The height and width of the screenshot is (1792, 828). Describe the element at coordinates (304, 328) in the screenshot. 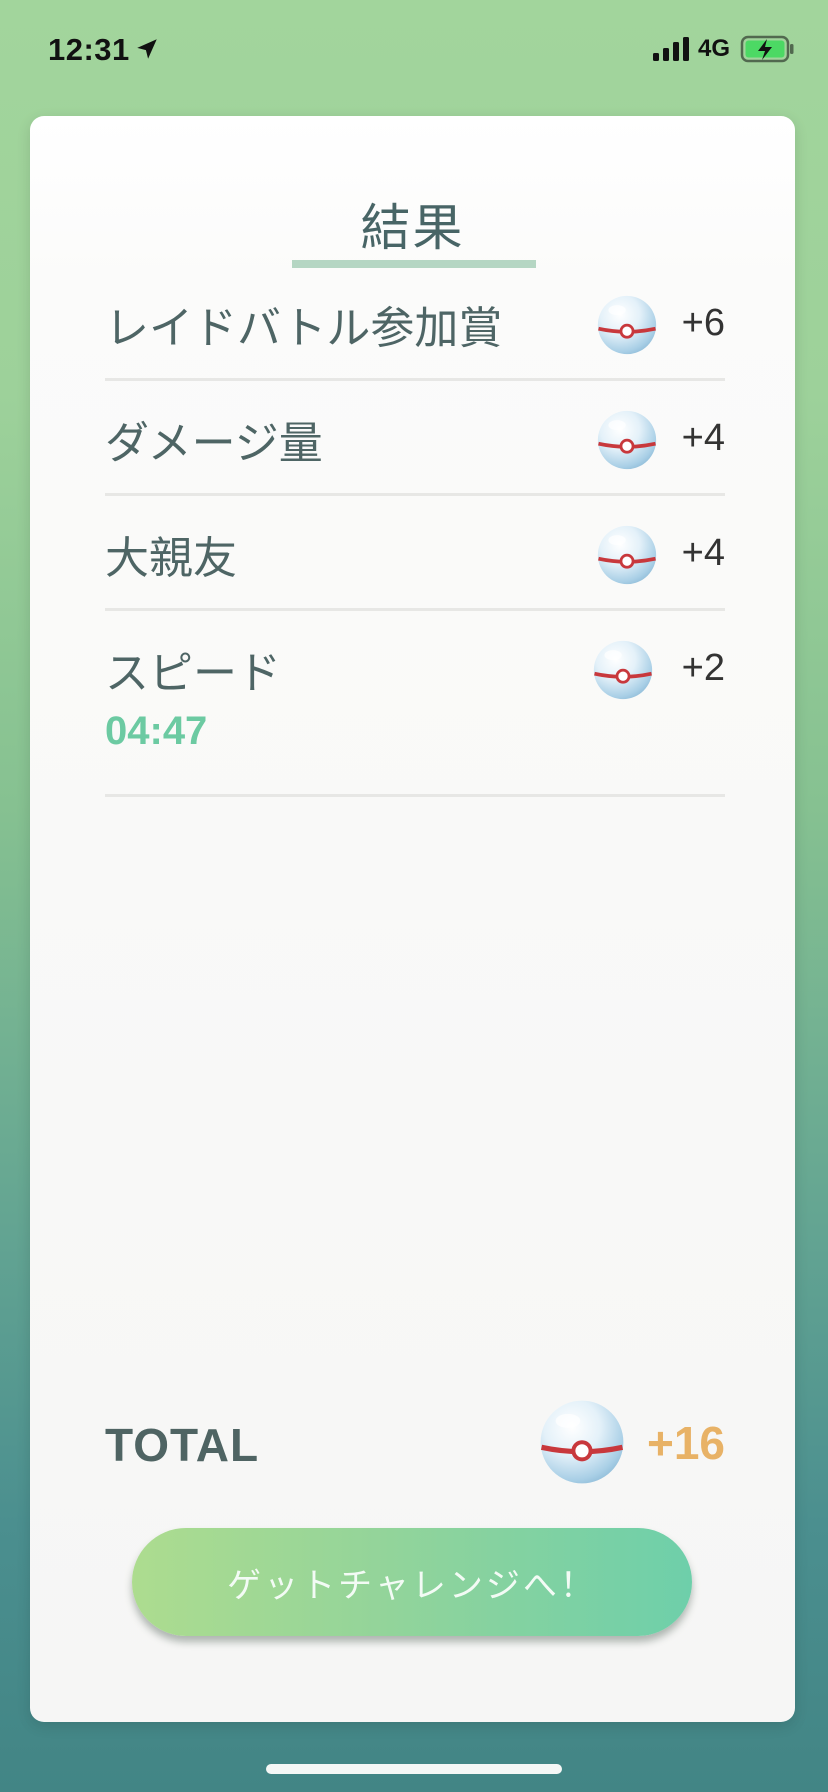

I see `reward-label: レイドバトル参加賞` at that location.